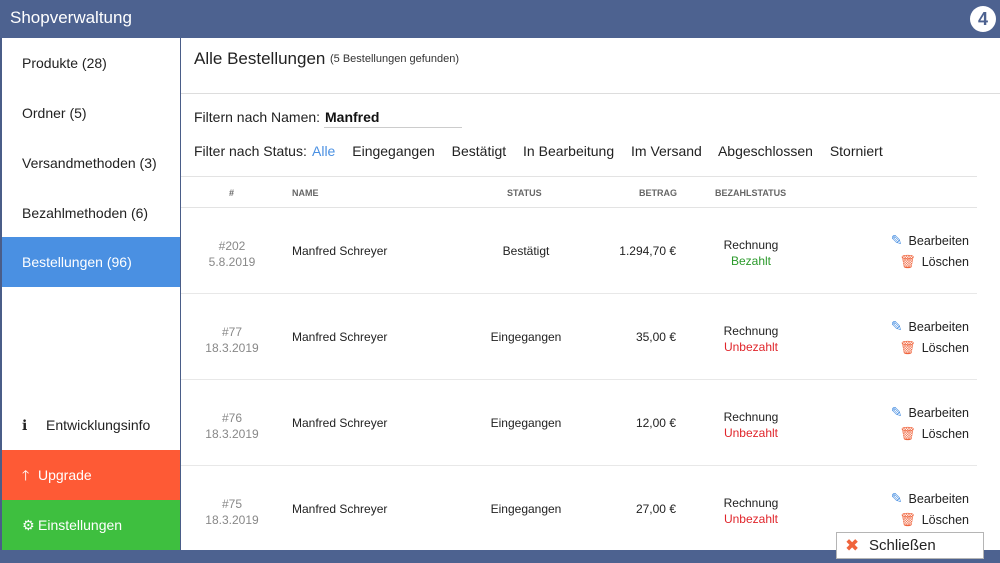 This screenshot has width=1000, height=563. What do you see at coordinates (393, 117) in the screenshot?
I see `filter-name-input` at bounding box center [393, 117].